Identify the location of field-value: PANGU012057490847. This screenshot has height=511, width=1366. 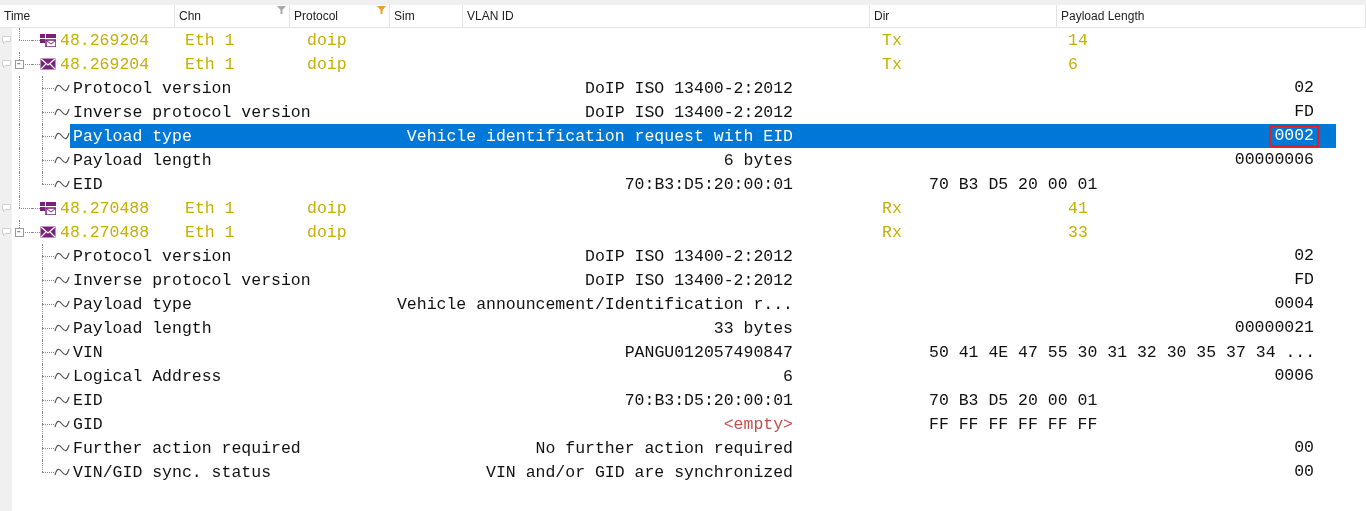
(708, 352).